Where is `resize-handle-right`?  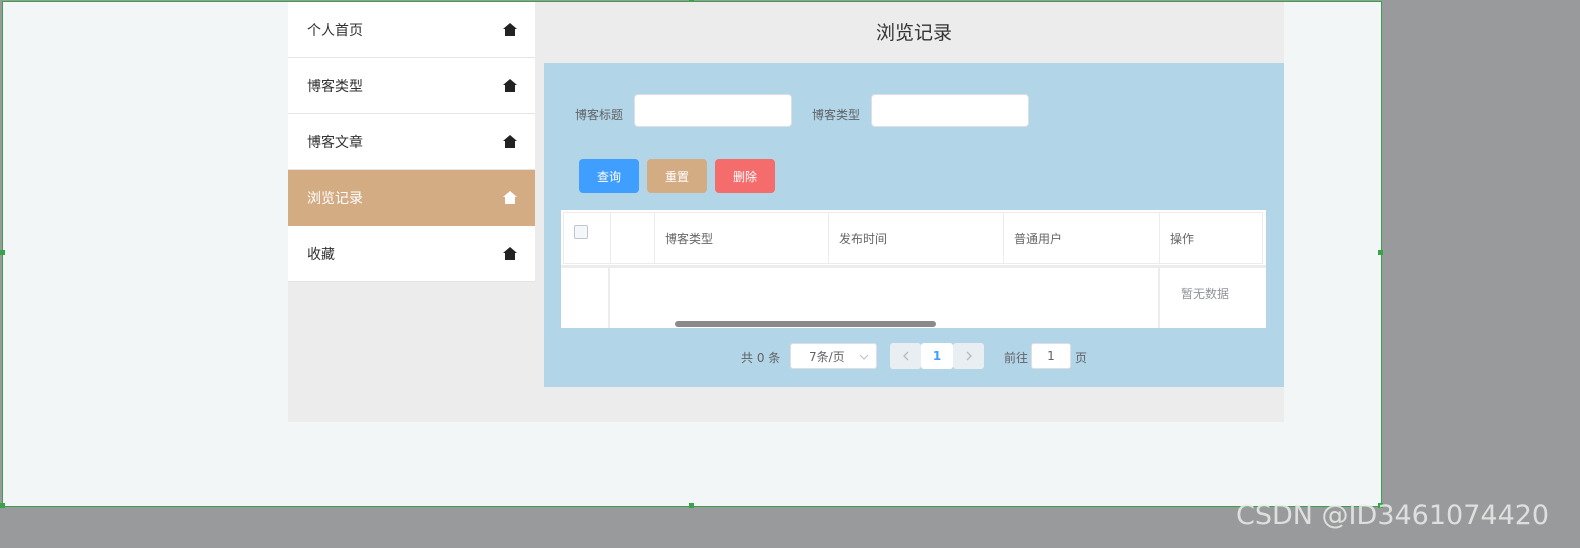 resize-handle-right is located at coordinates (1380, 252).